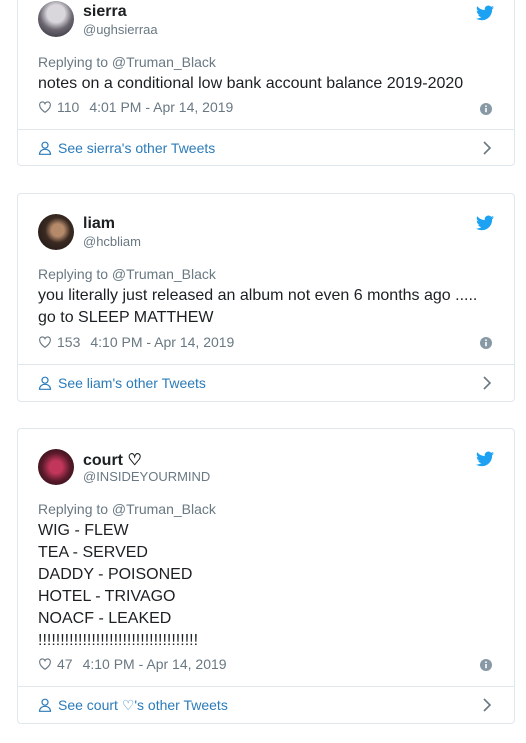 The height and width of the screenshot is (743, 526). Describe the element at coordinates (105, 12) in the screenshot. I see `author-name: sierra` at that location.